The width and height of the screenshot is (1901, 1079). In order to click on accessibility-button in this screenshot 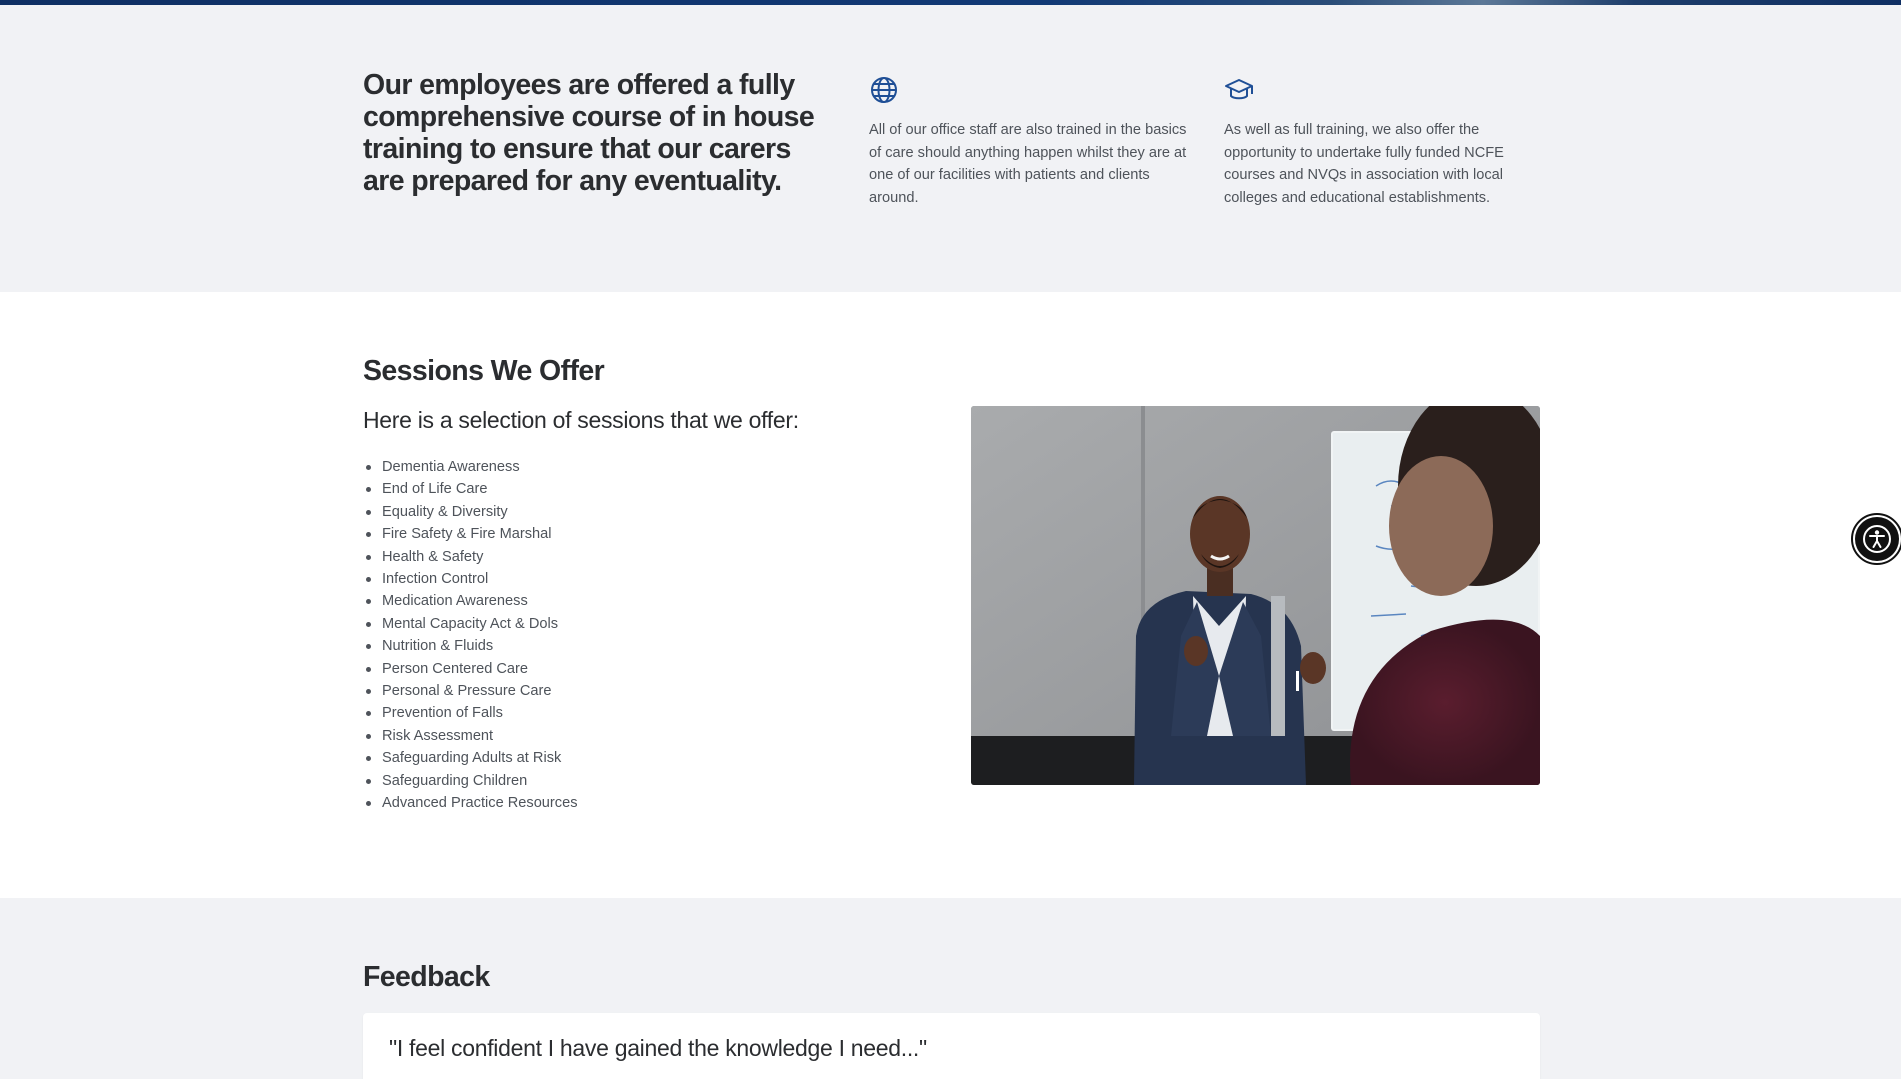, I will do `click(1876, 539)`.